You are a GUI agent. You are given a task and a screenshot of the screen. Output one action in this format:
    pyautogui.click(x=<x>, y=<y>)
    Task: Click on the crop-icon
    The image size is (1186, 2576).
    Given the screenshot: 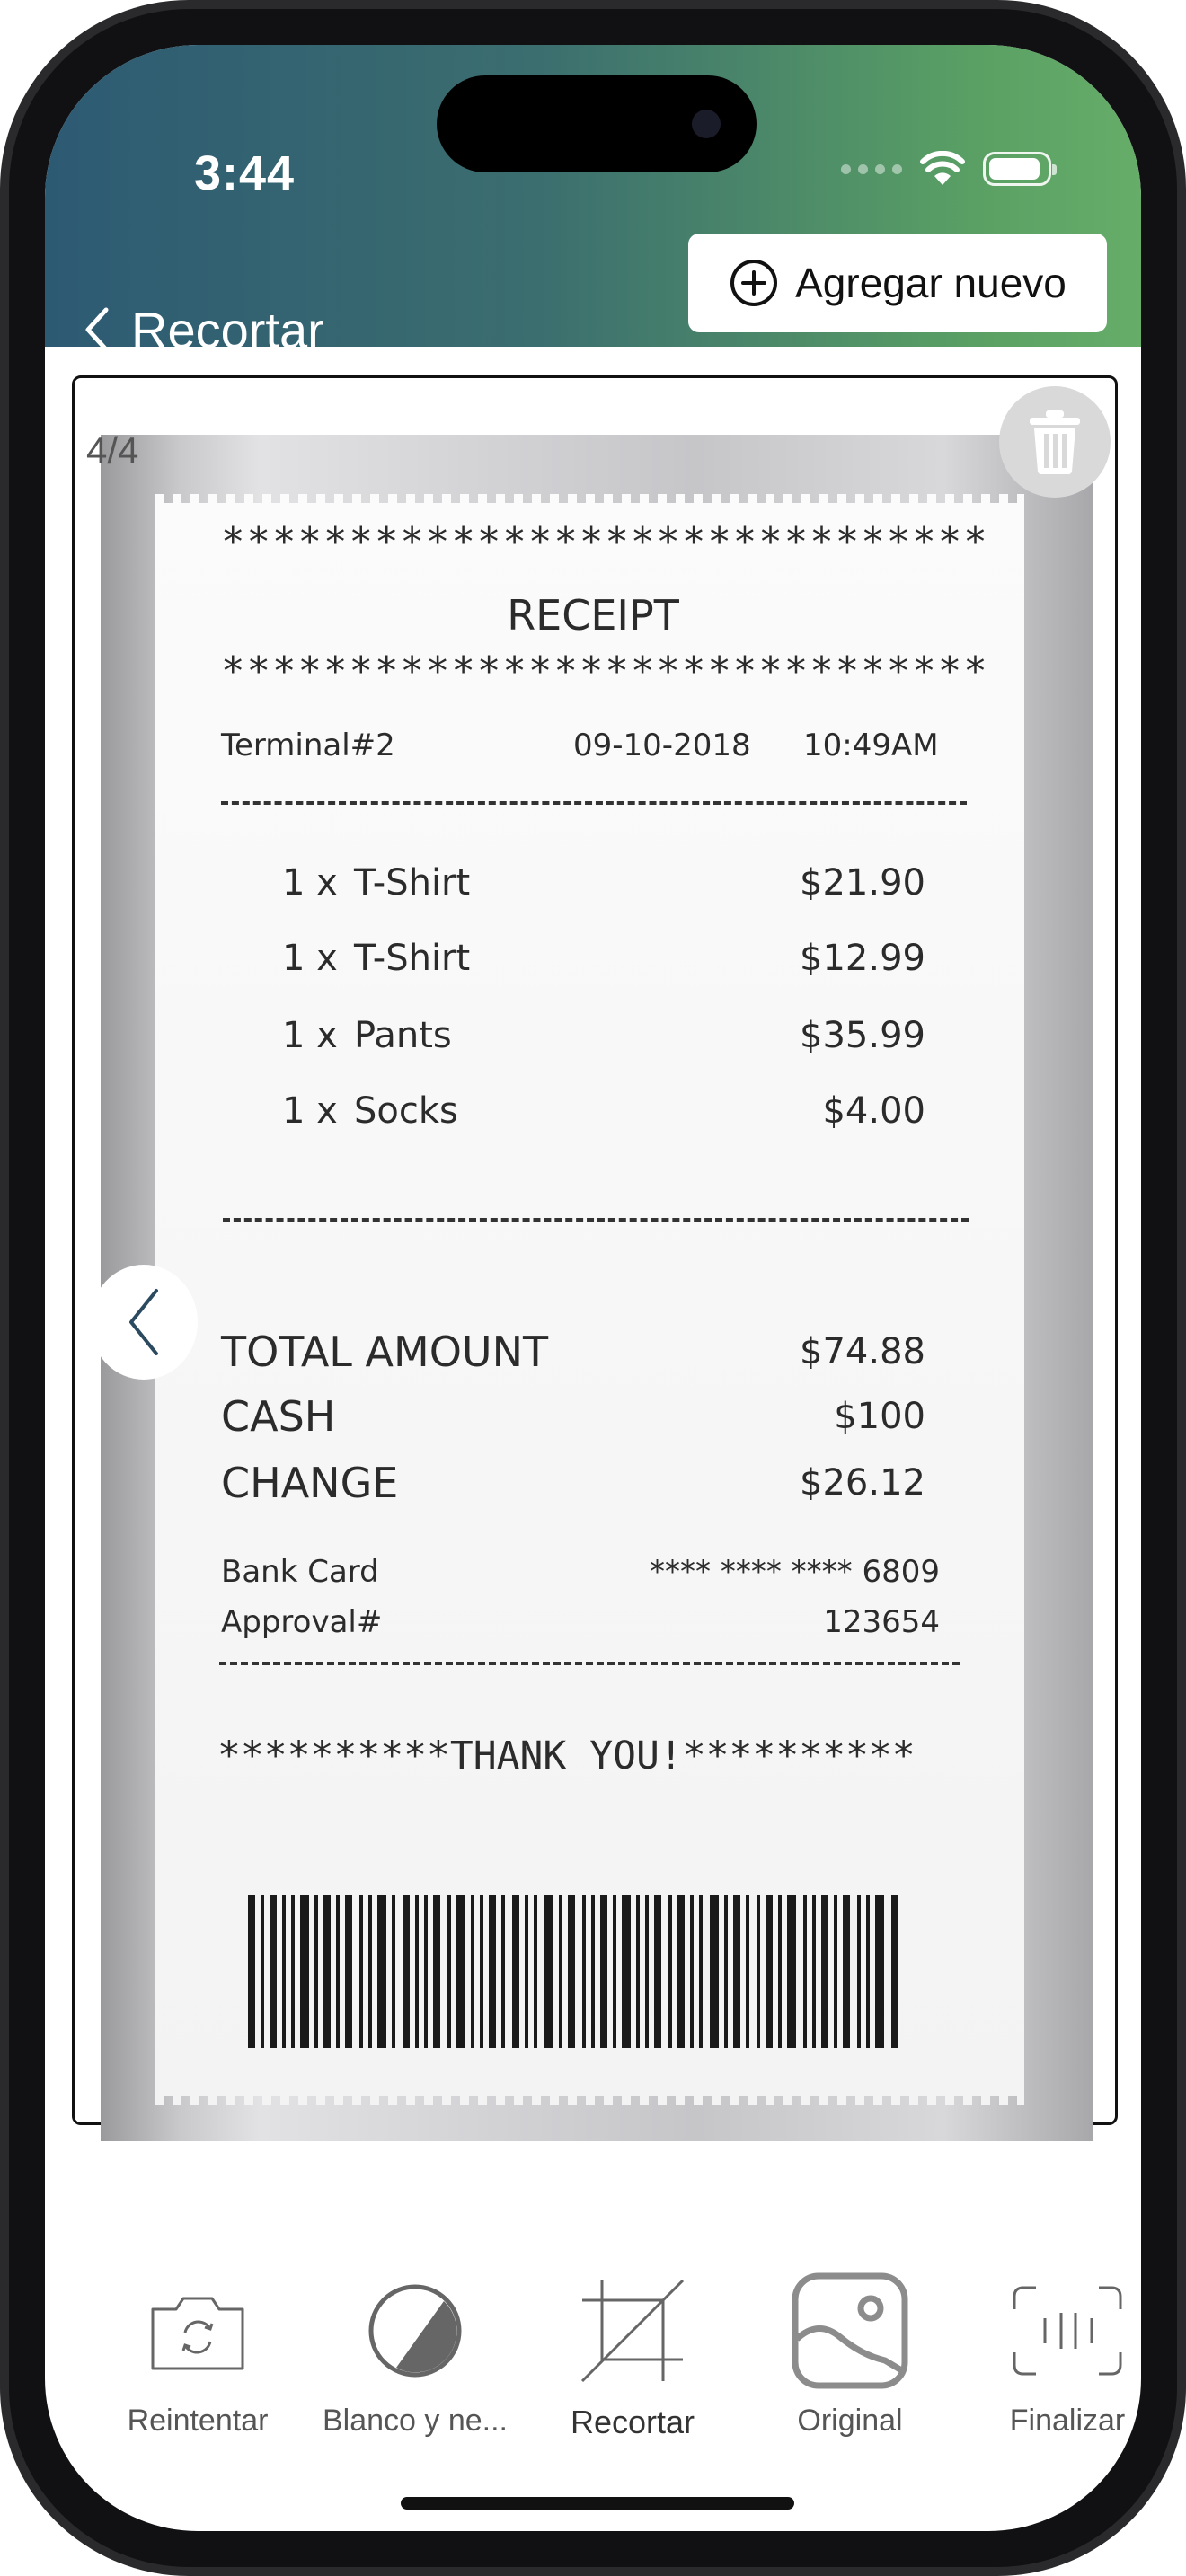 What is the action you would take?
    pyautogui.click(x=632, y=2331)
    